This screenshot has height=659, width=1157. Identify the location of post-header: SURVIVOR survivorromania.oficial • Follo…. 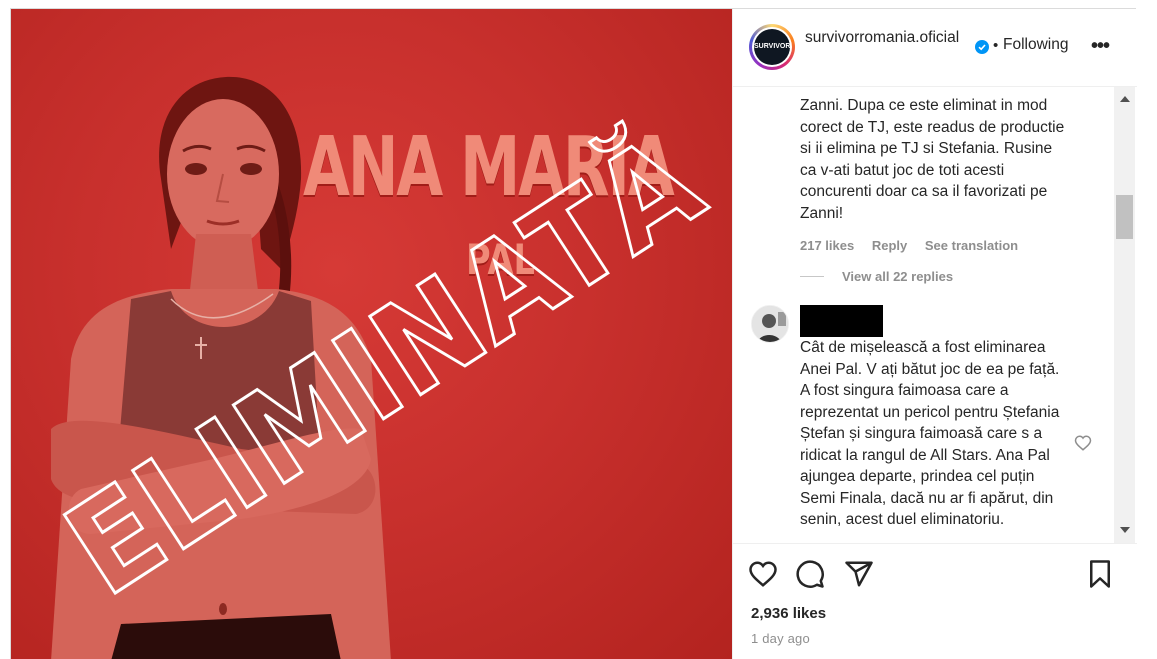
(935, 48).